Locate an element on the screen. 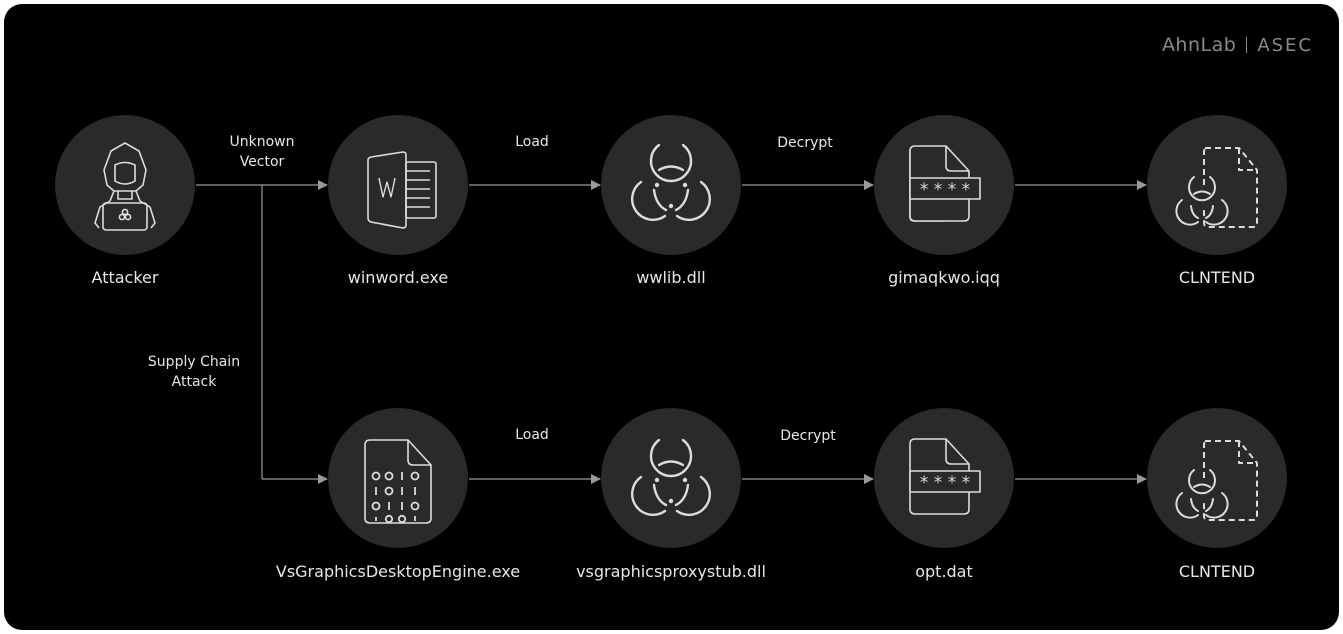  node-clntend-bottom is located at coordinates (1217, 478).